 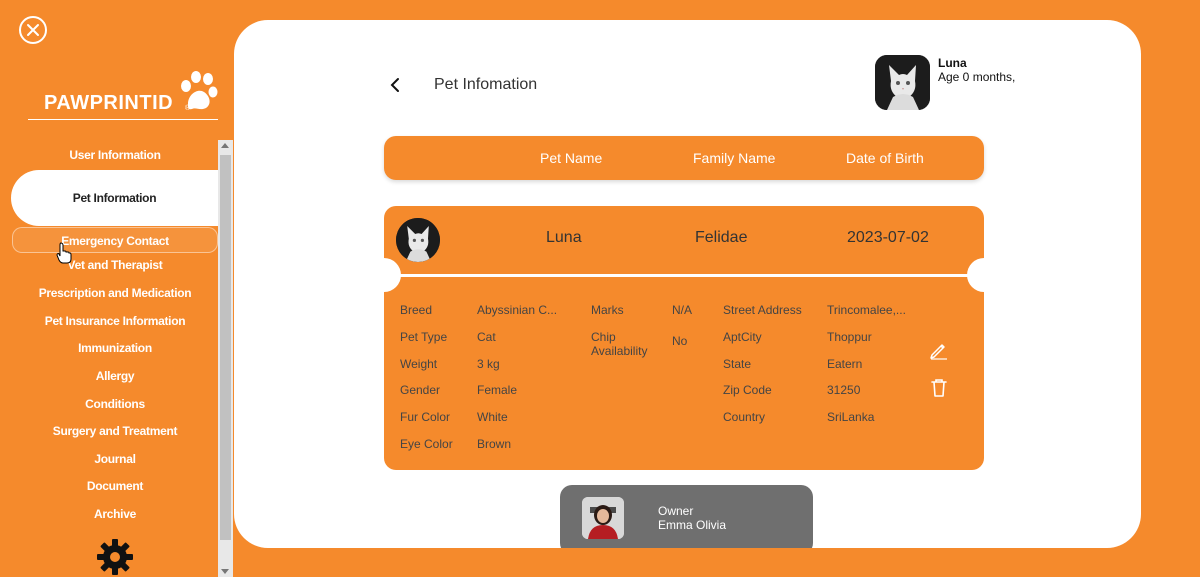 I want to click on owner-name: Emma Olivia, so click(x=692, y=525).